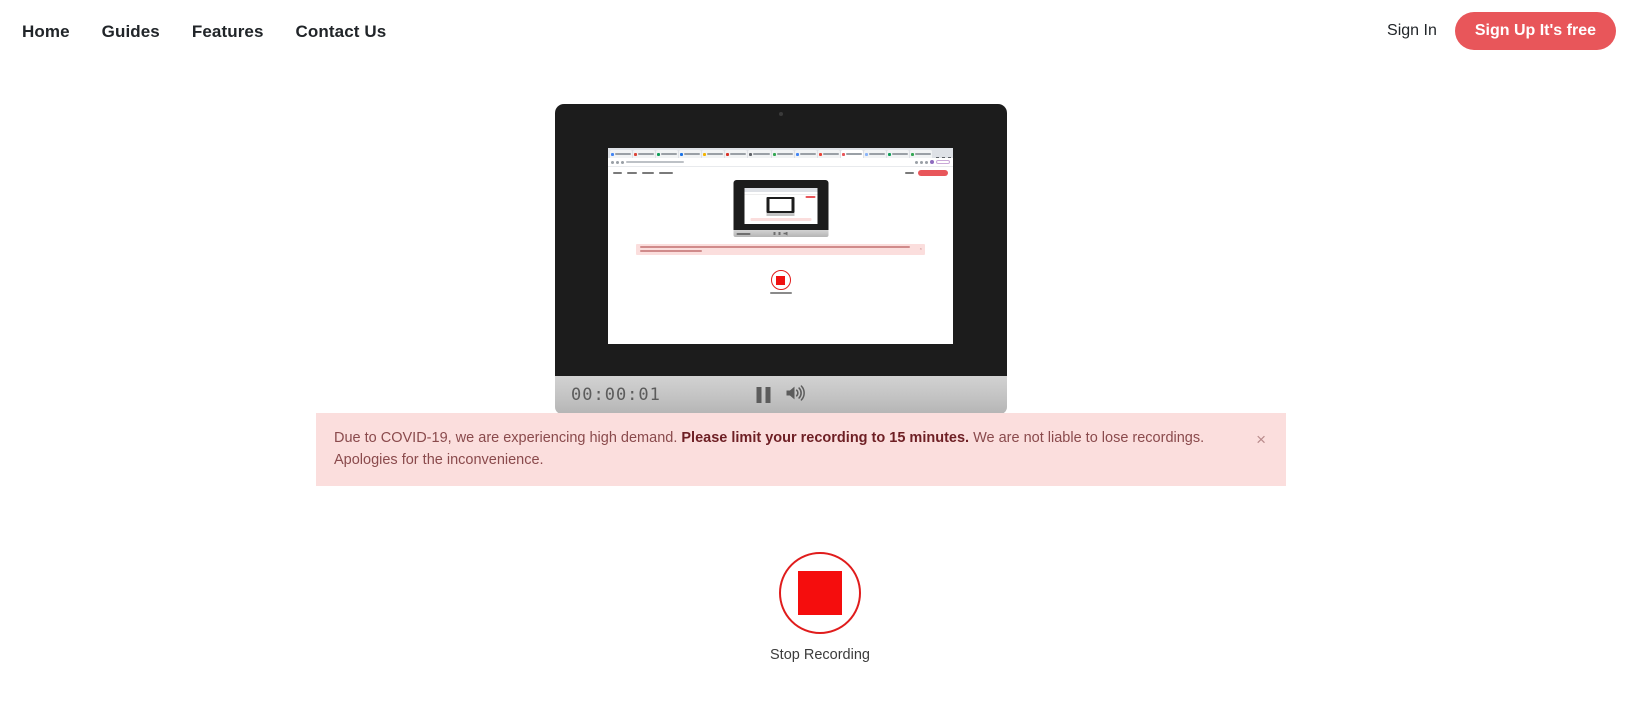  Describe the element at coordinates (622, 162) in the screenshot. I see `reload-icon` at that location.